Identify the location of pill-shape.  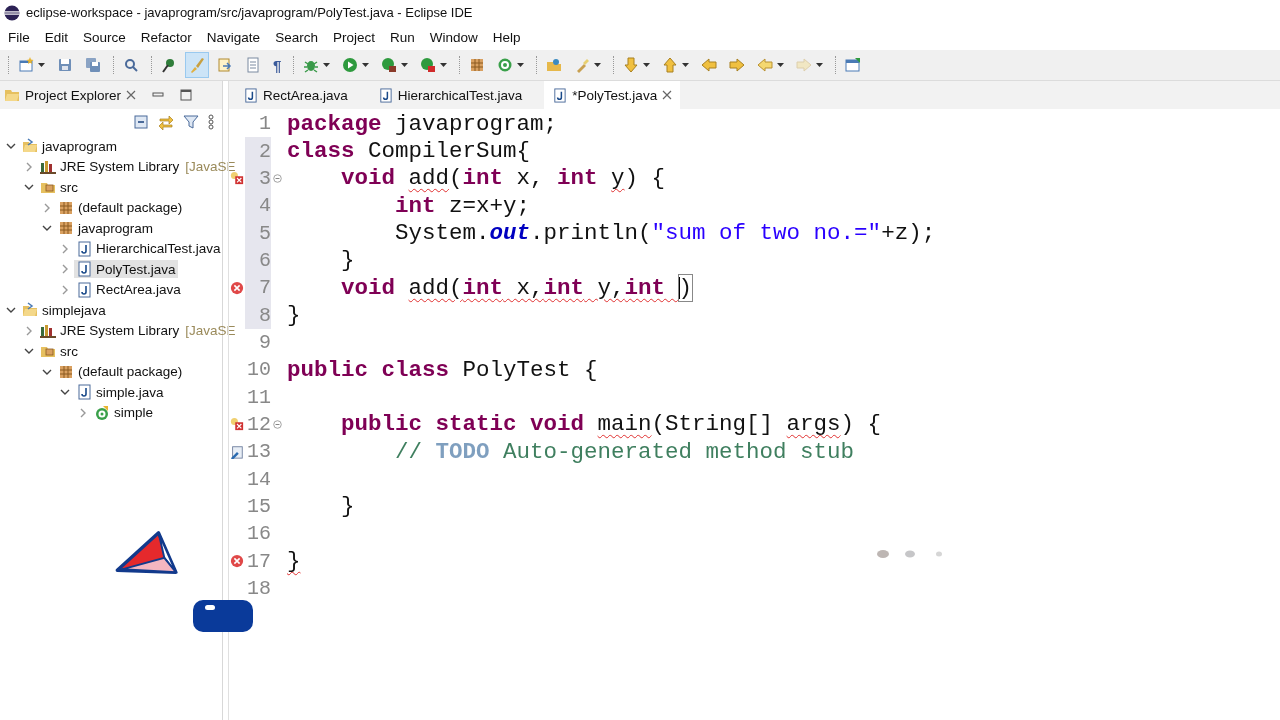
(223, 616).